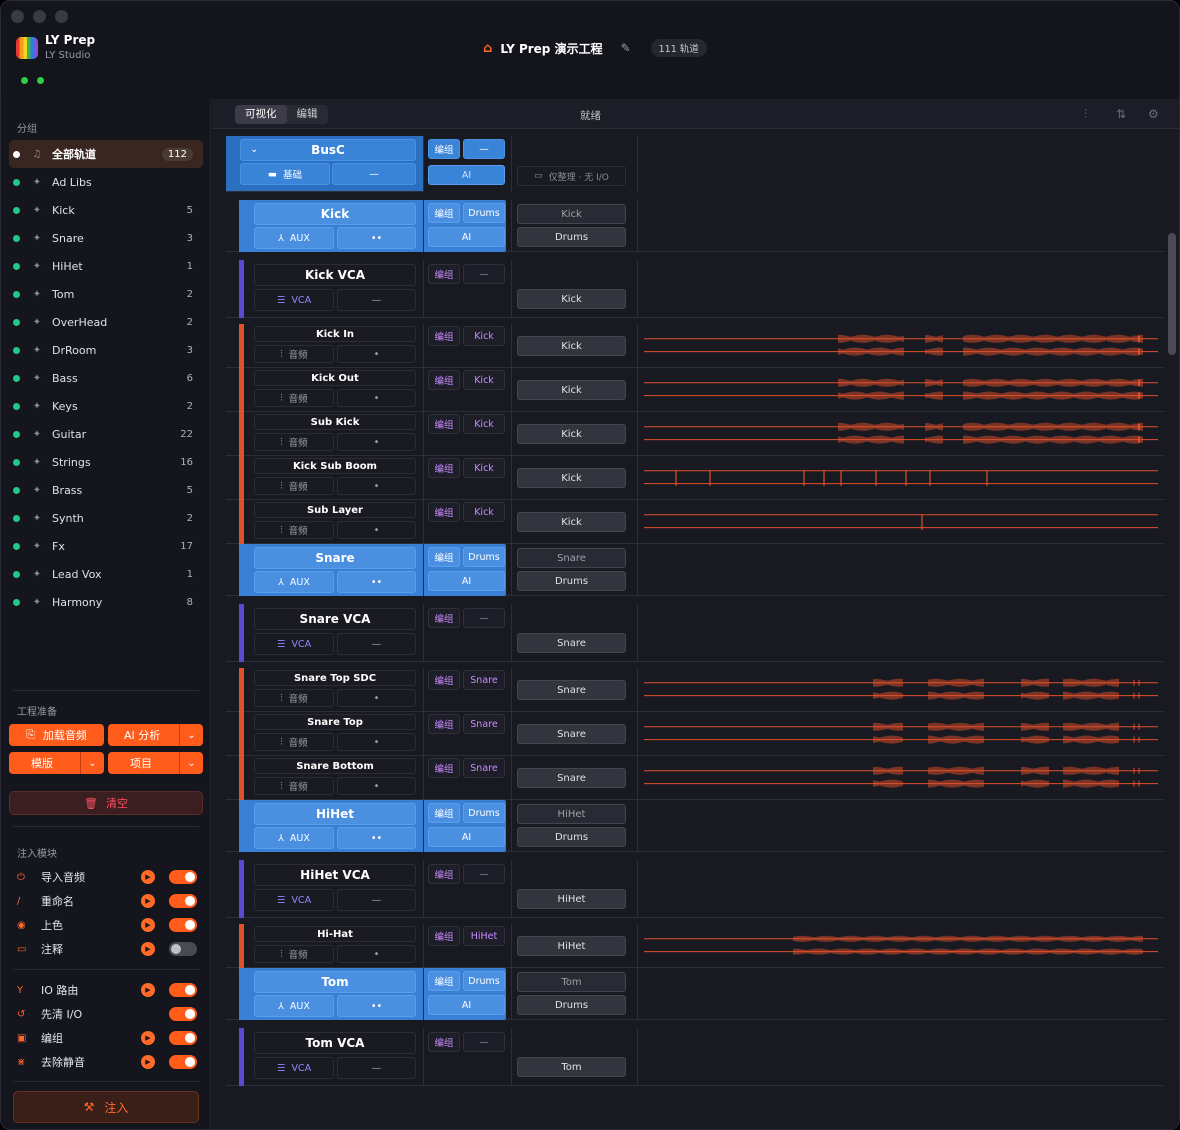 This screenshot has height=1130, width=1180. What do you see at coordinates (106, 406) in the screenshot?
I see `group-item: ✦ Keys 2` at bounding box center [106, 406].